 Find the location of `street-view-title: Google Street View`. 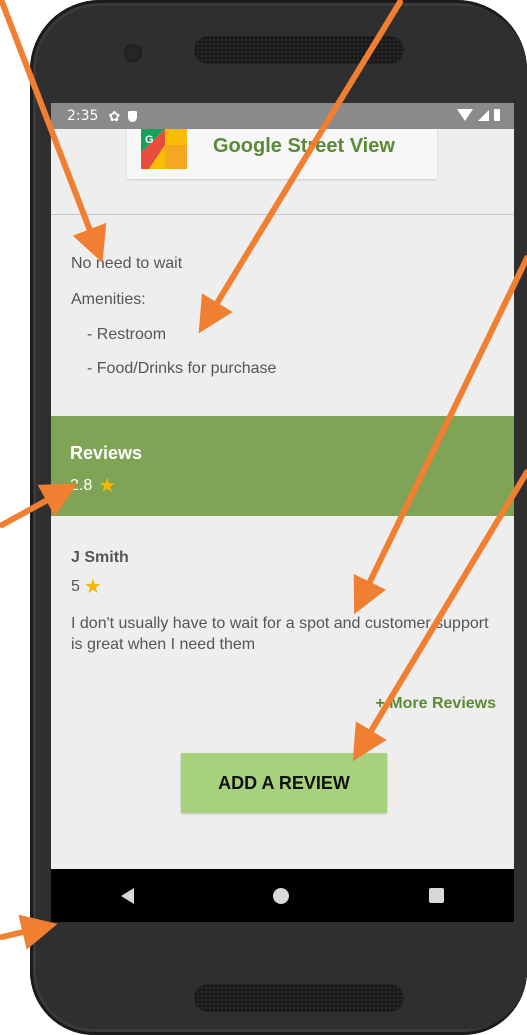

street-view-title: Google Street View is located at coordinates (304, 146).